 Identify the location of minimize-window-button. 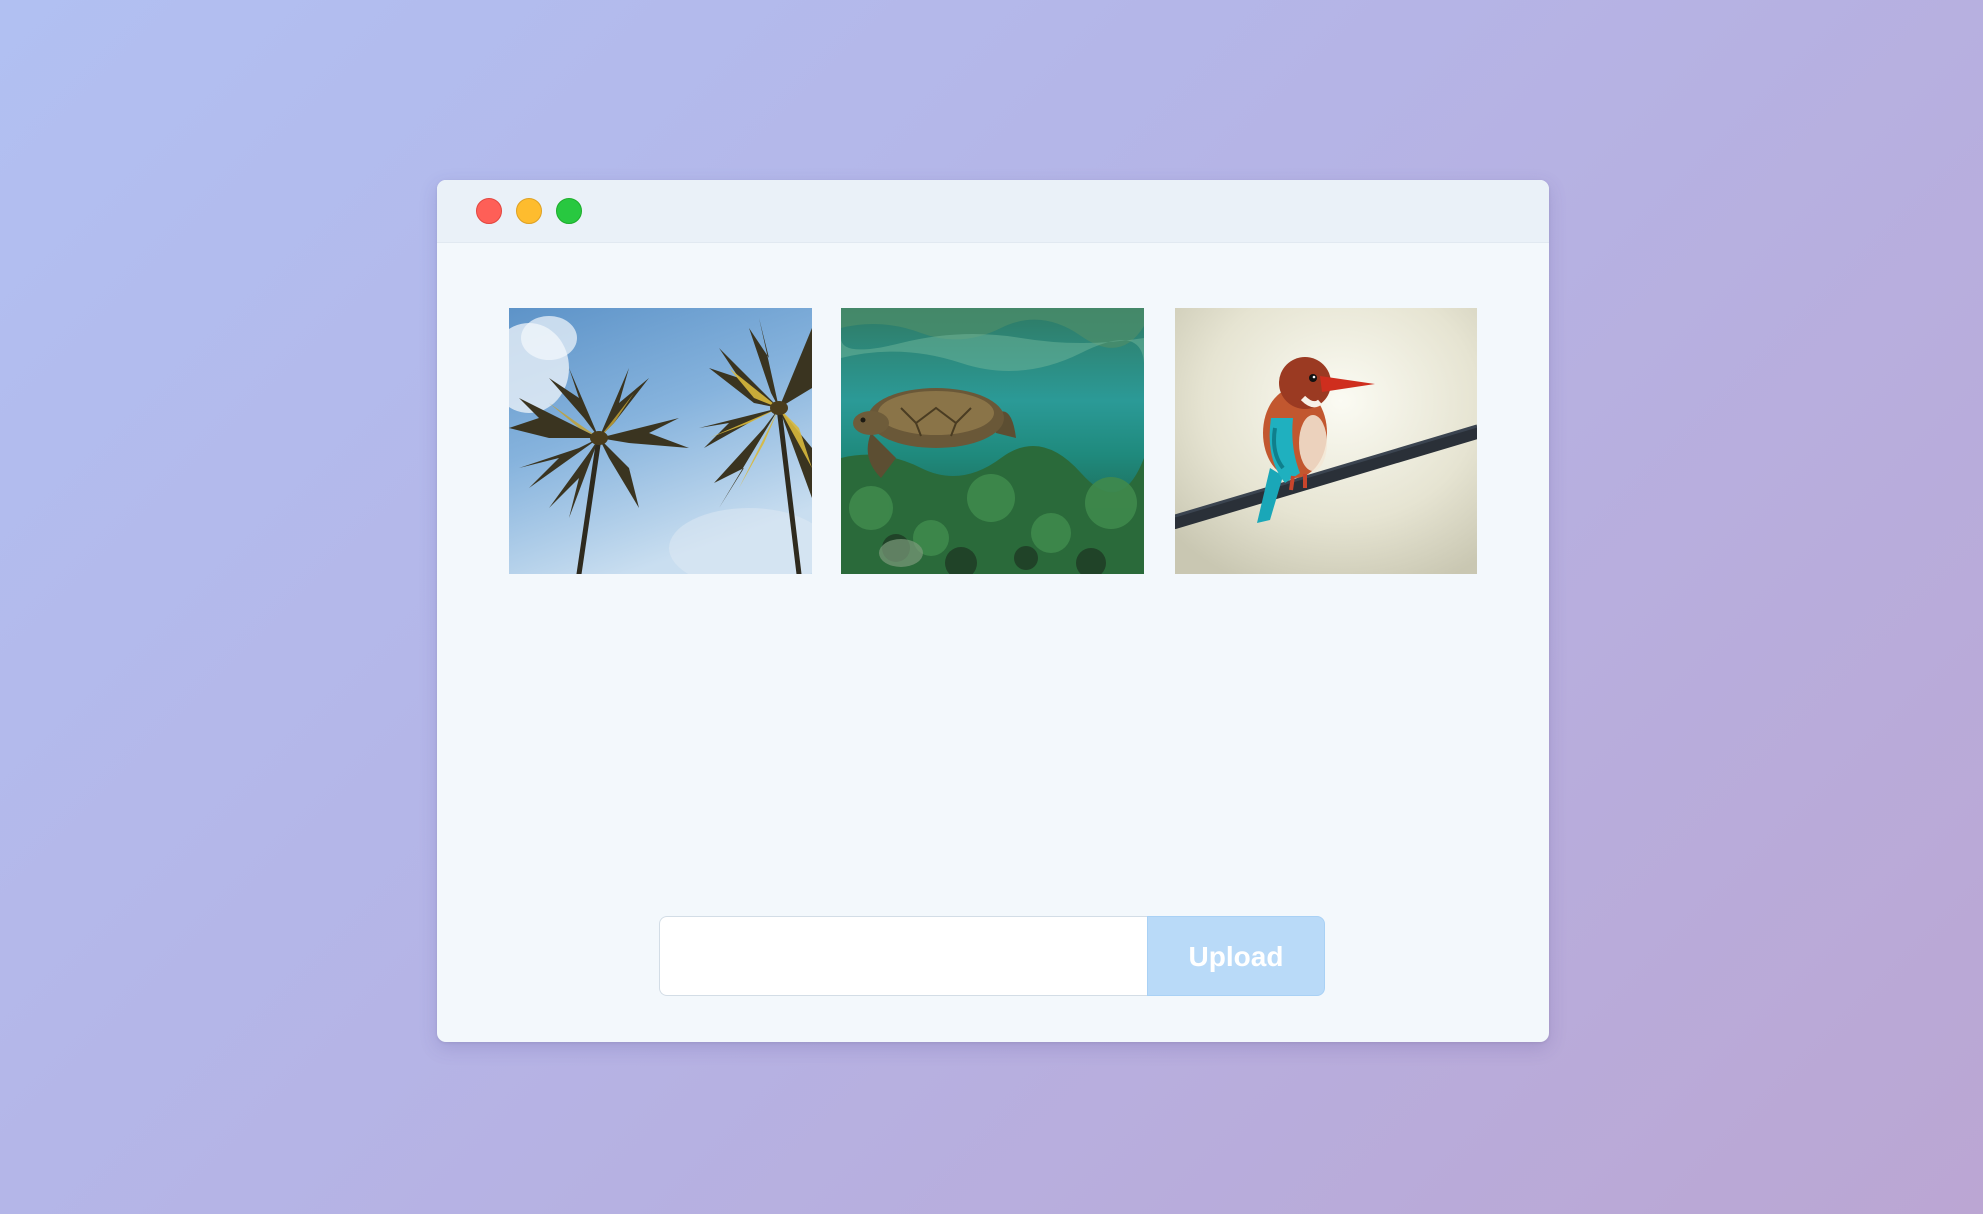
(529, 211).